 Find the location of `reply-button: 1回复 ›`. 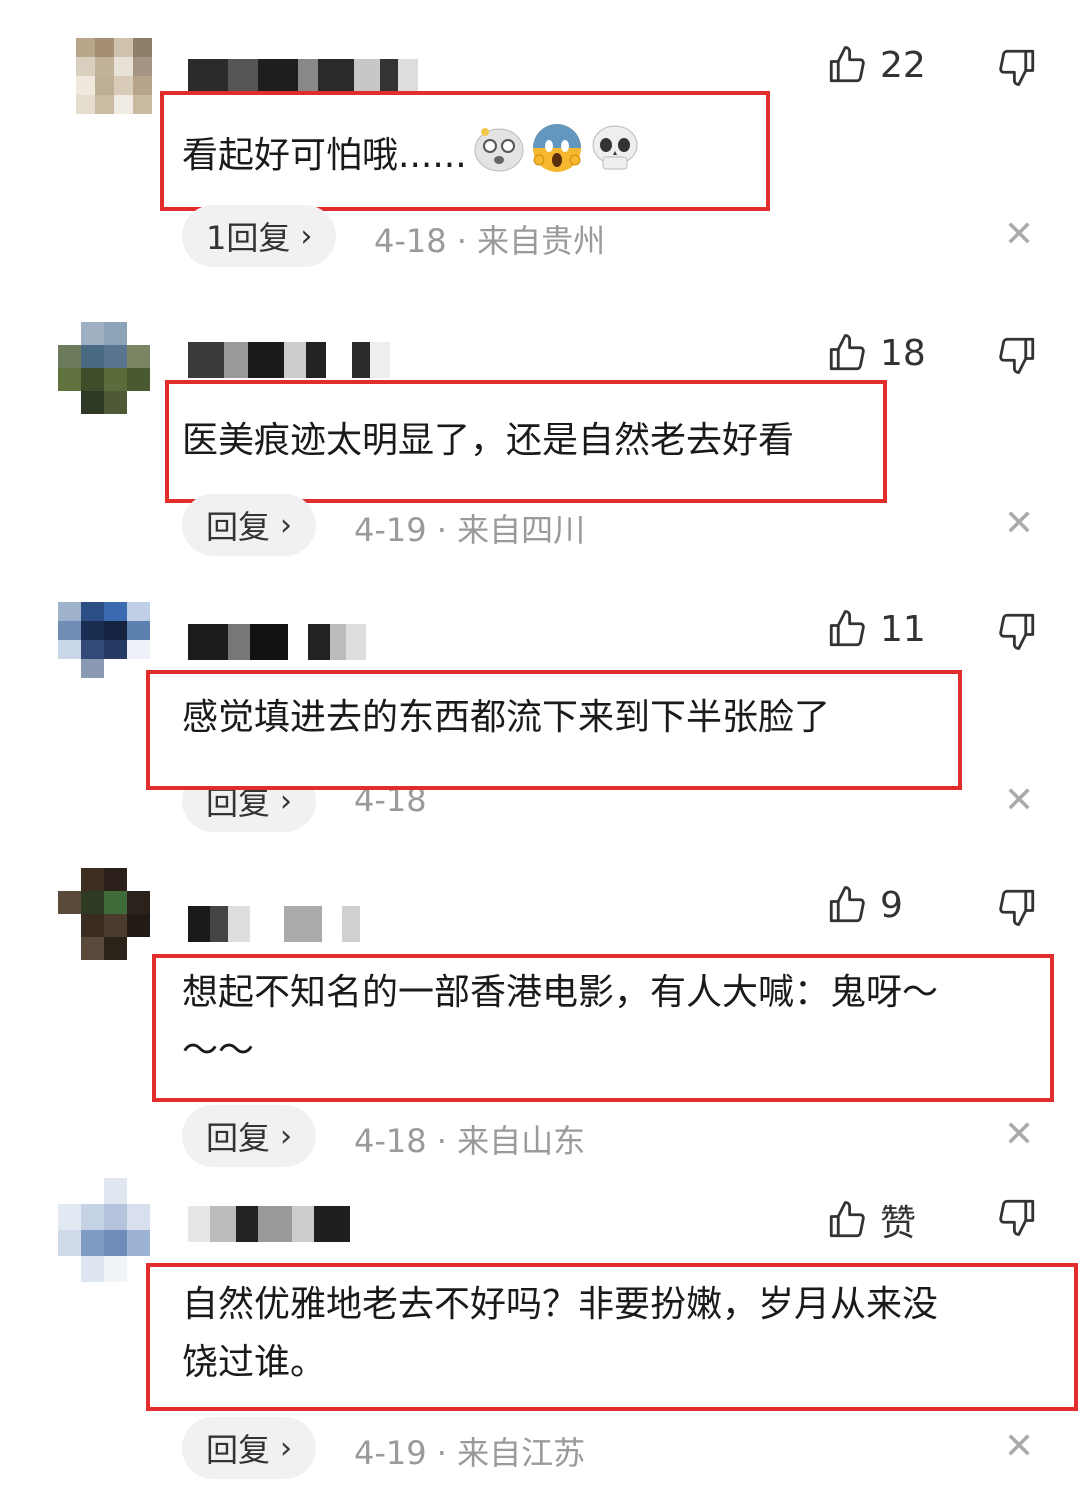

reply-button: 1回复 › is located at coordinates (259, 236).